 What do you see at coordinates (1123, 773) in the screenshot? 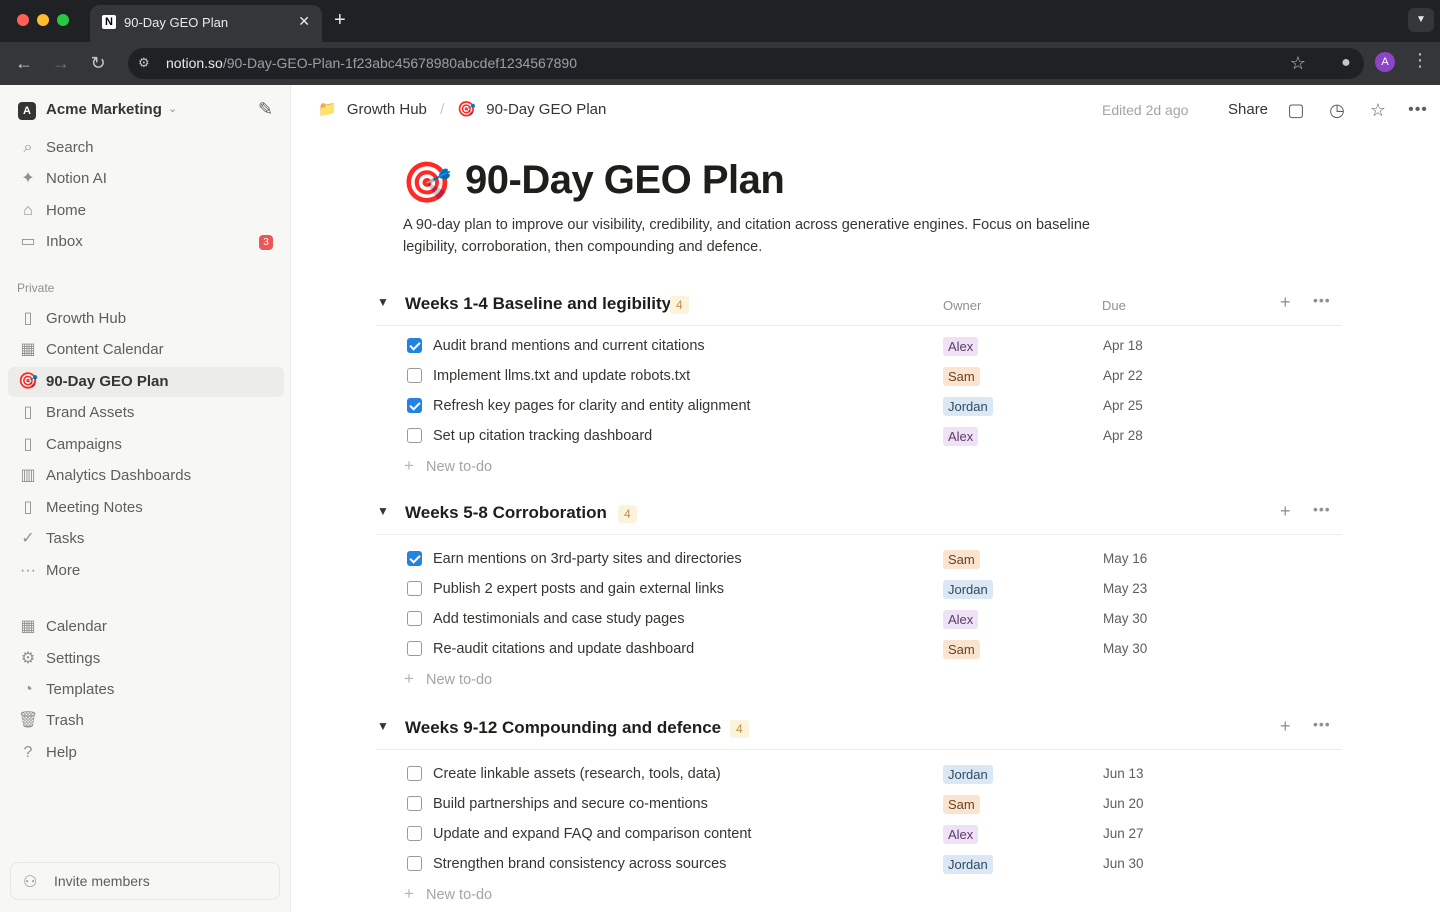
I see `due-date: Jun 13` at bounding box center [1123, 773].